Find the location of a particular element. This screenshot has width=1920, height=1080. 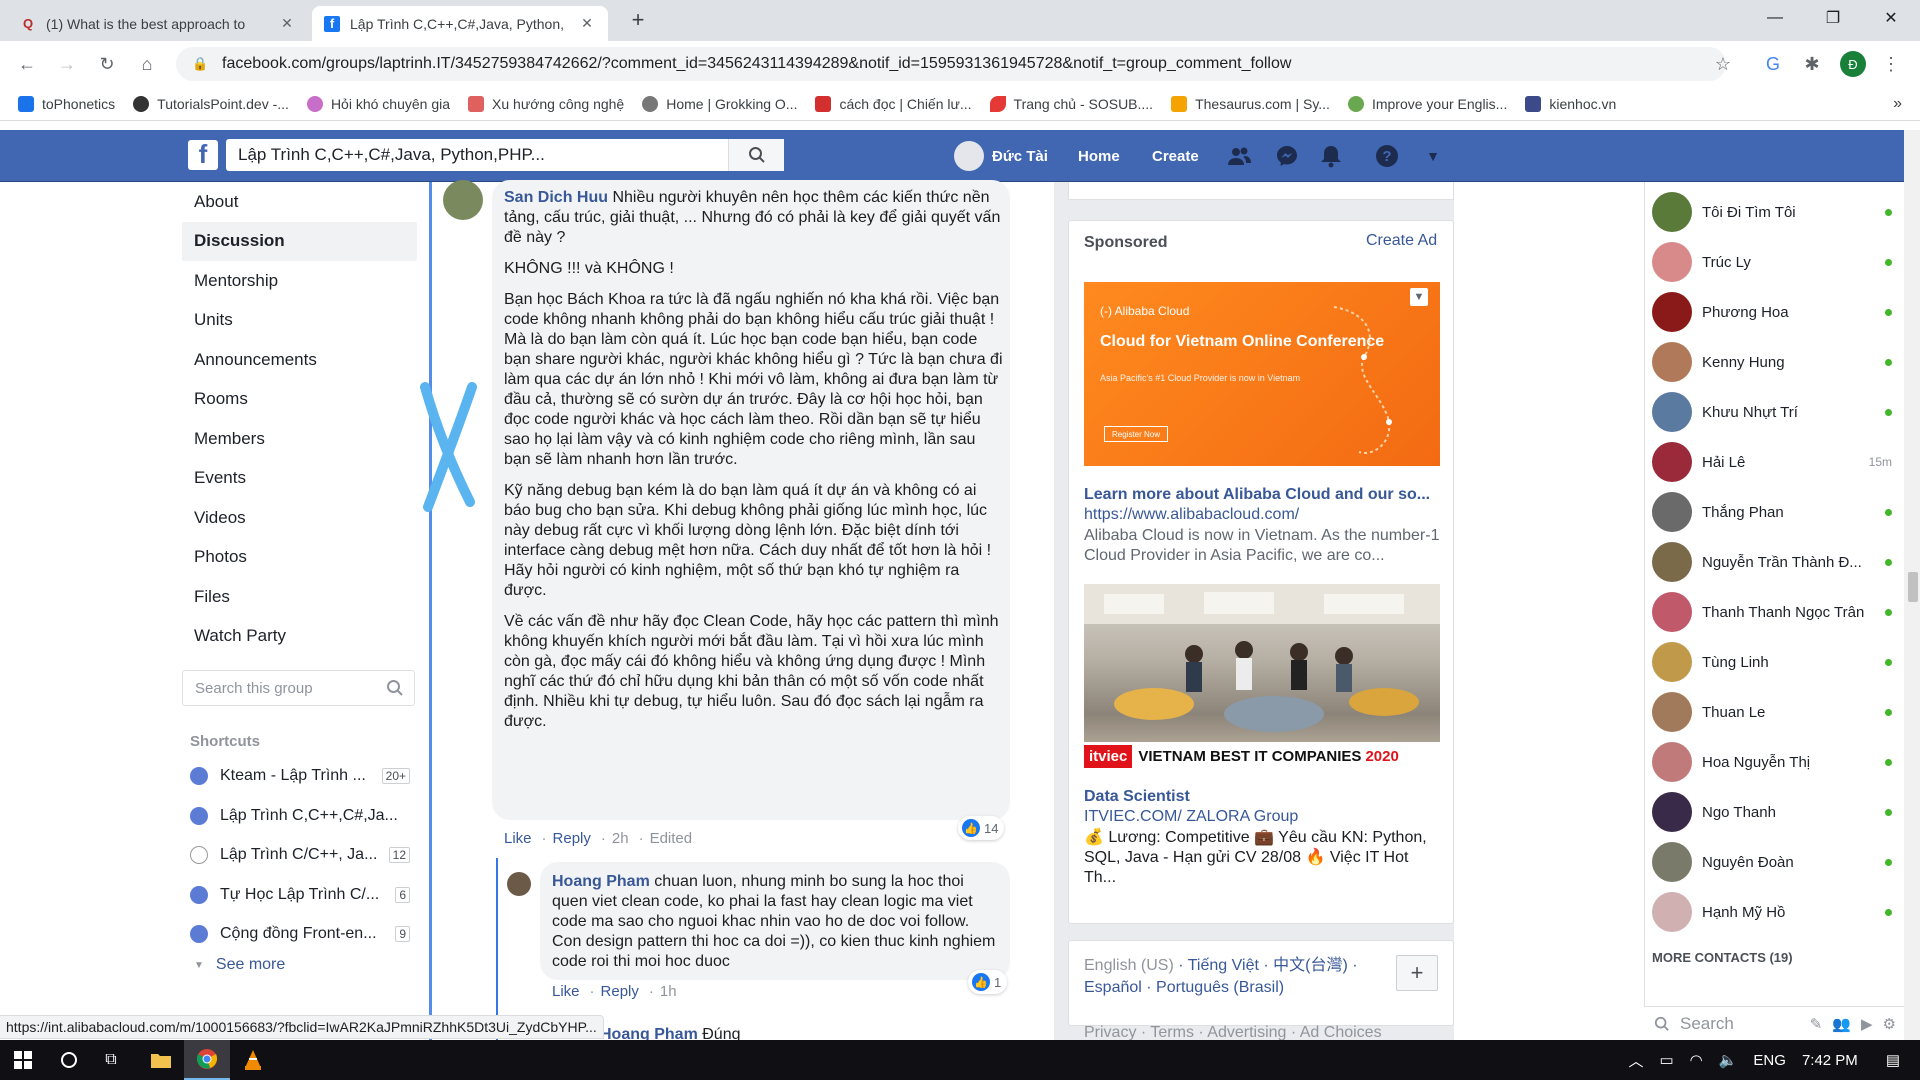

cortana-search-icon is located at coordinates (69, 1060).